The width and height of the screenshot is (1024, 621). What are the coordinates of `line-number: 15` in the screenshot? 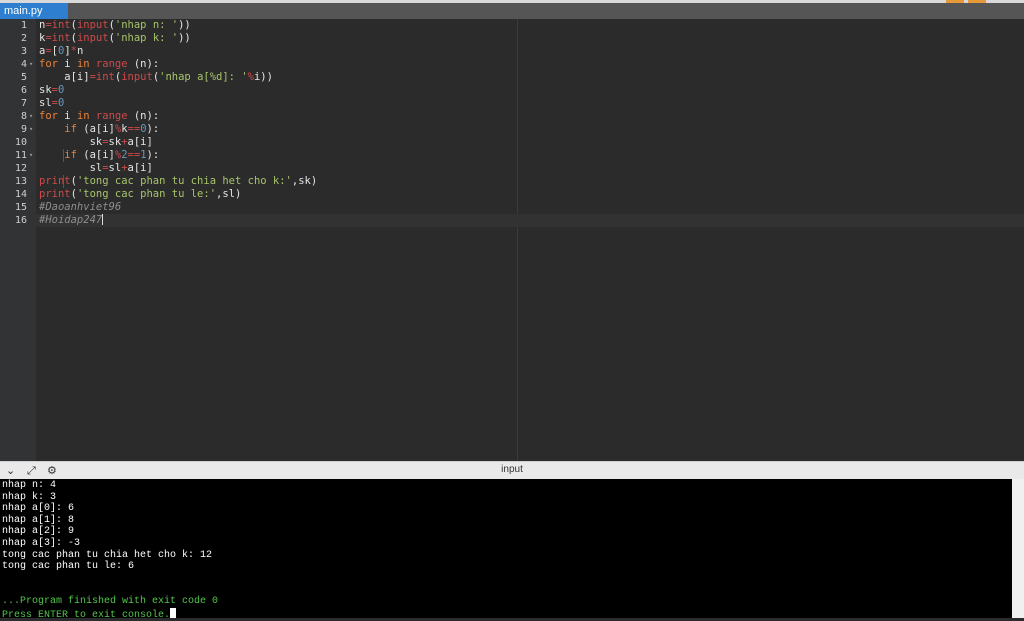 It's located at (20, 207).